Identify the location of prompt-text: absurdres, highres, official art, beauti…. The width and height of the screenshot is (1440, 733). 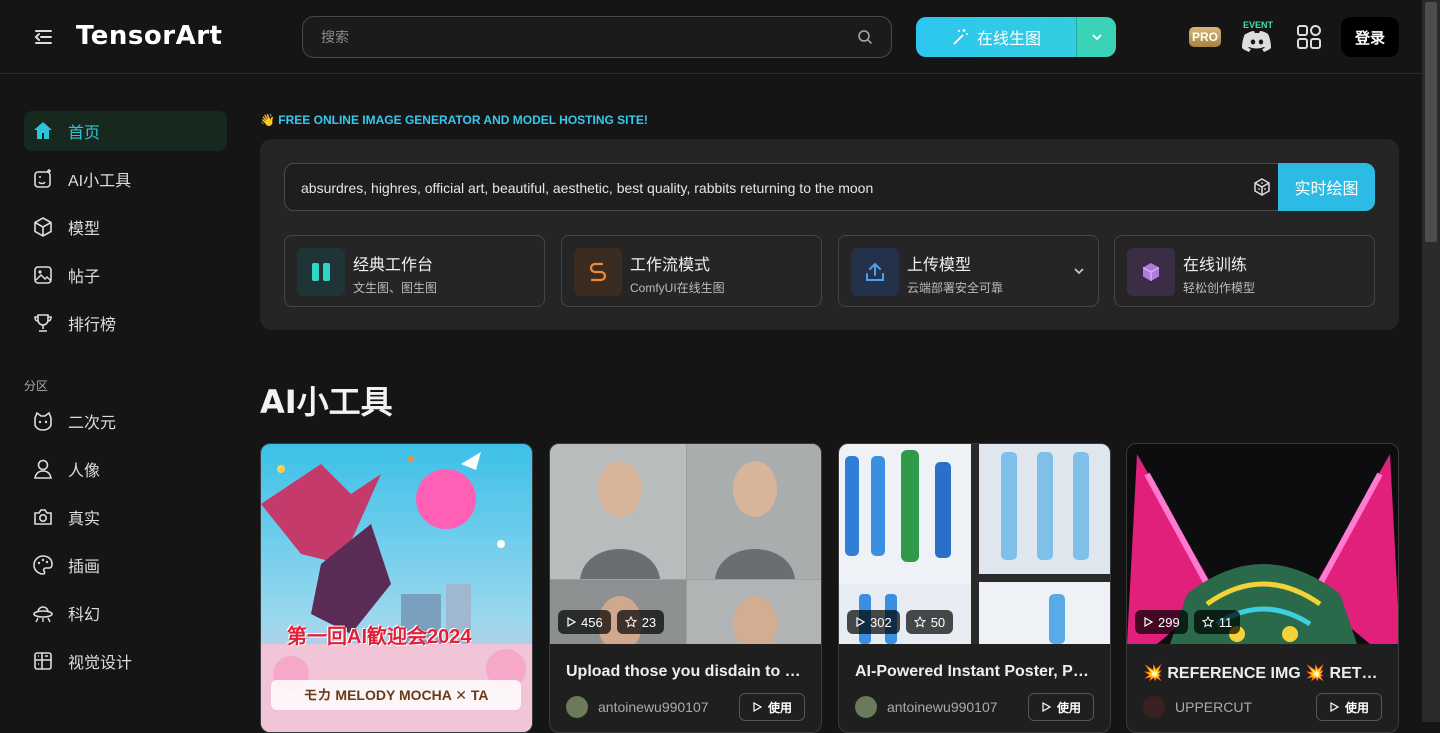
(771, 188).